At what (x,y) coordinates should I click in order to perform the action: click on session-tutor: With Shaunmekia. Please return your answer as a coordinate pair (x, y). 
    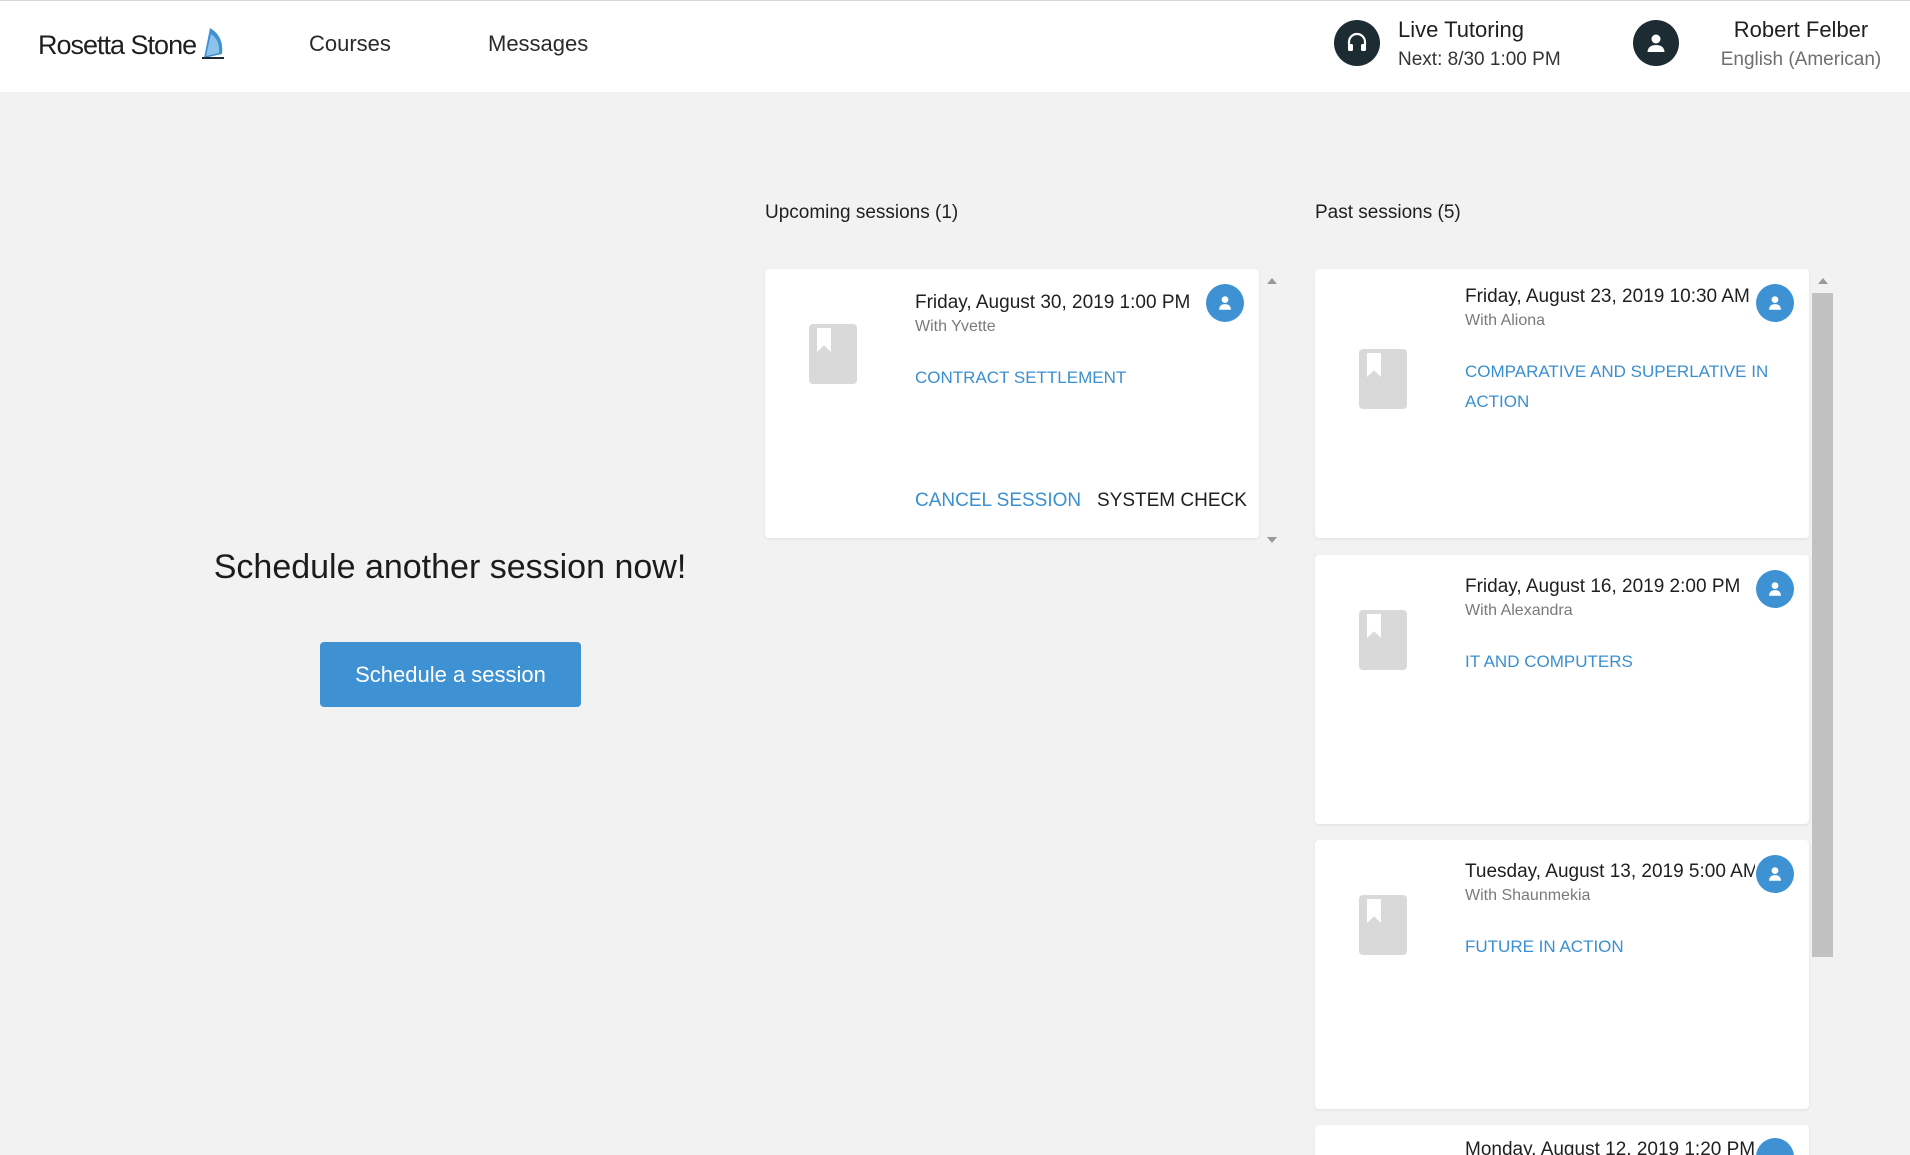
    Looking at the image, I should click on (1528, 895).